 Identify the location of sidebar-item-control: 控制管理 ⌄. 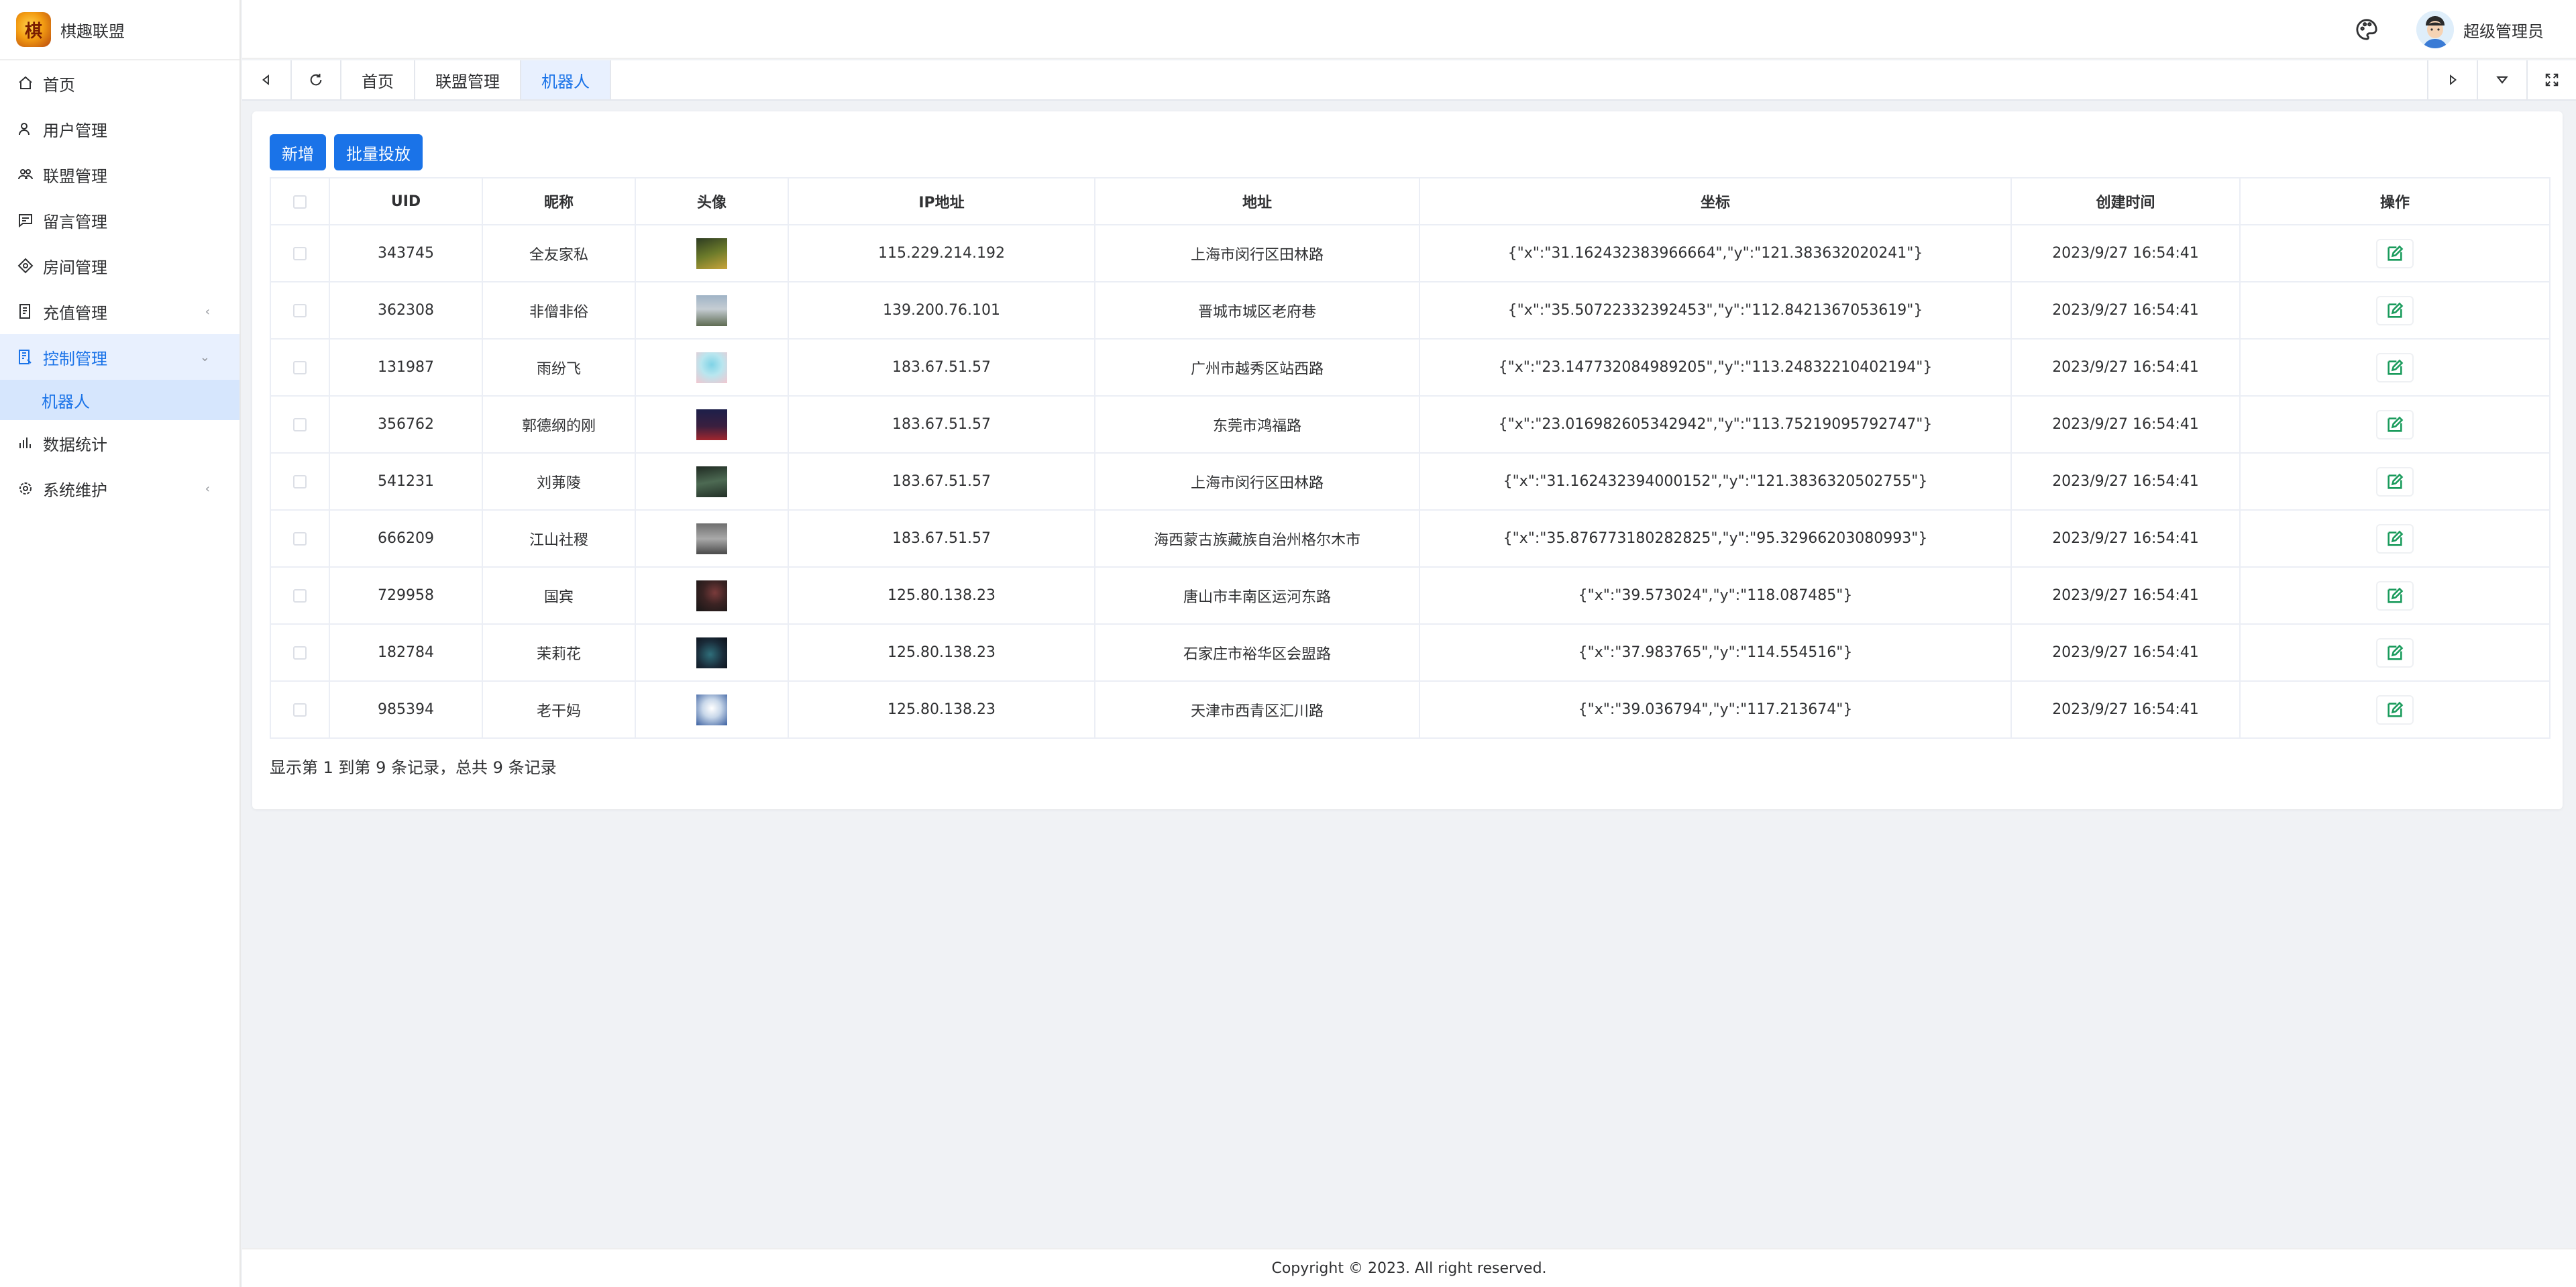
(119, 357).